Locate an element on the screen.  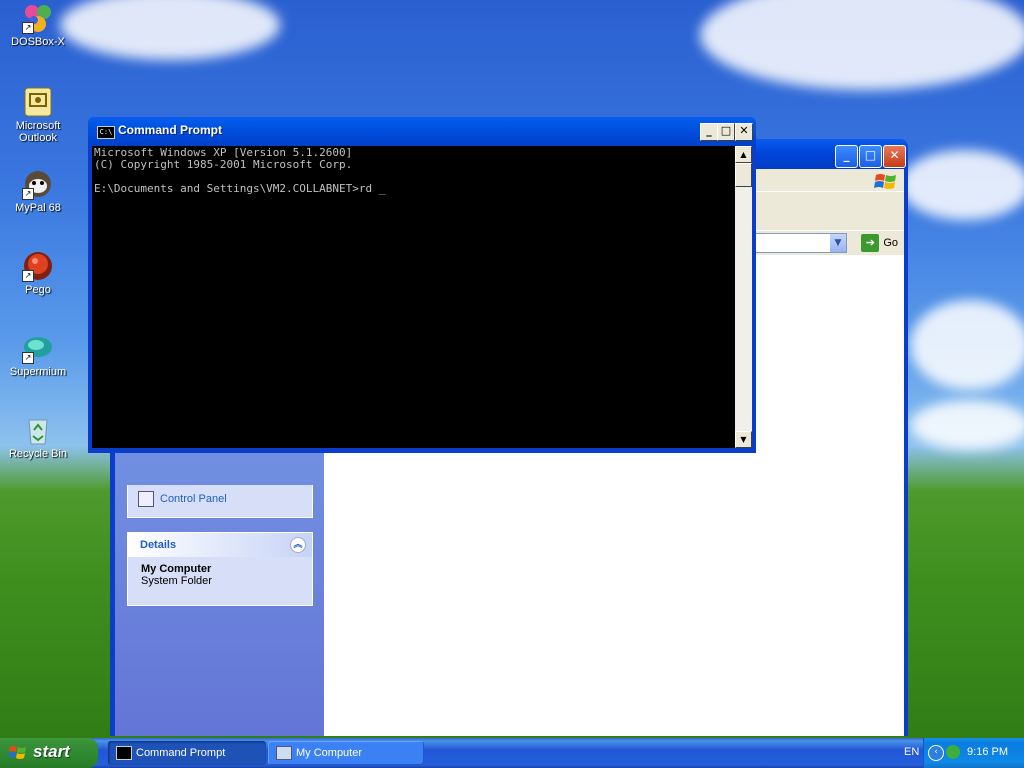
chevron-down-icon: ▼ is located at coordinates (838, 243).